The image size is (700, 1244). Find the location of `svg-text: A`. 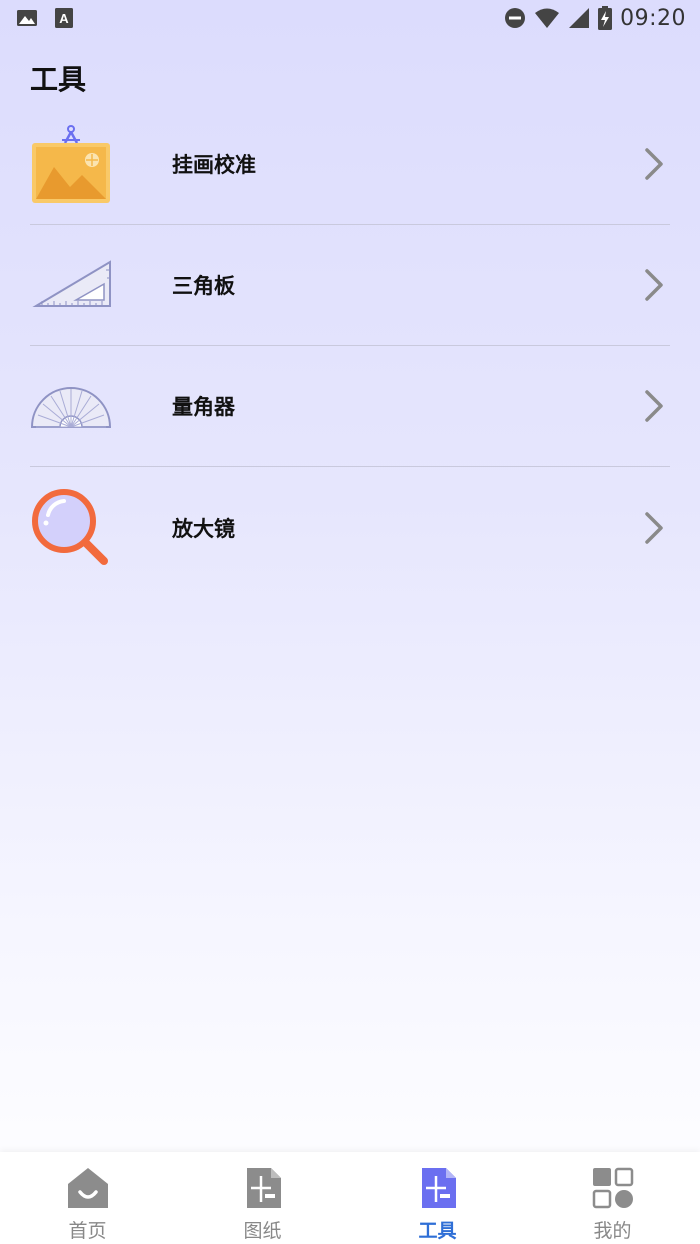

svg-text: A is located at coordinates (64, 18).